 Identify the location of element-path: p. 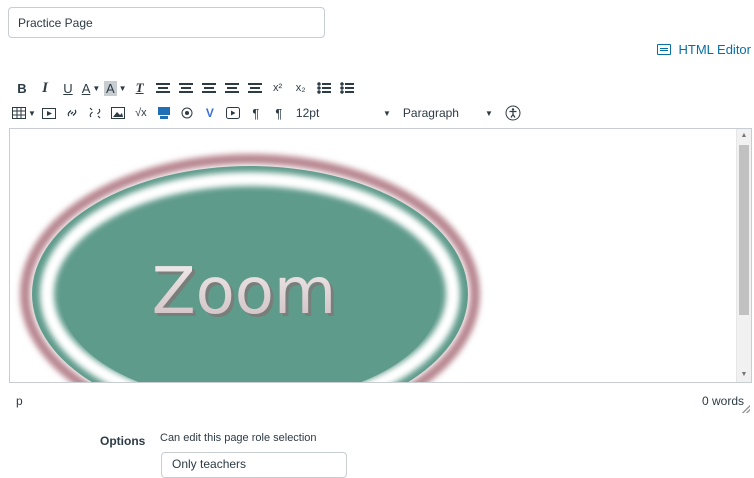
(19, 401).